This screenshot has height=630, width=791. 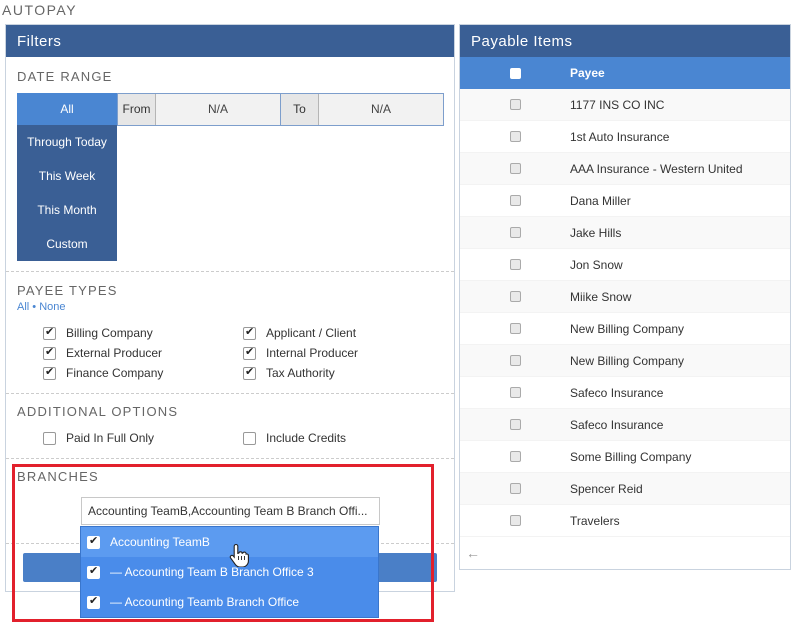 I want to click on payee-type-internal-producer: Internal Producer, so click(x=301, y=352).